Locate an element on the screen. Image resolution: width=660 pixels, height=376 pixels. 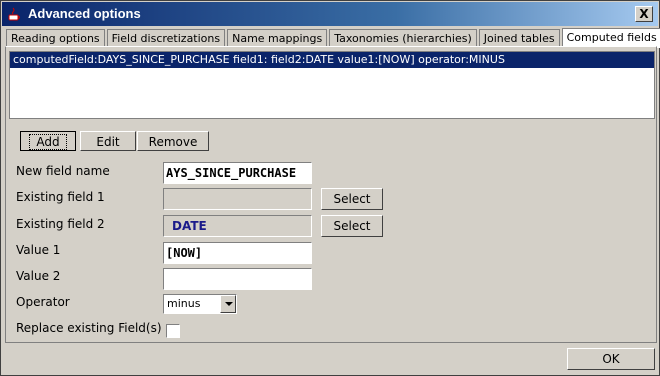
tab-taxonomies: Taxonomies (hierarchies) is located at coordinates (403, 38).